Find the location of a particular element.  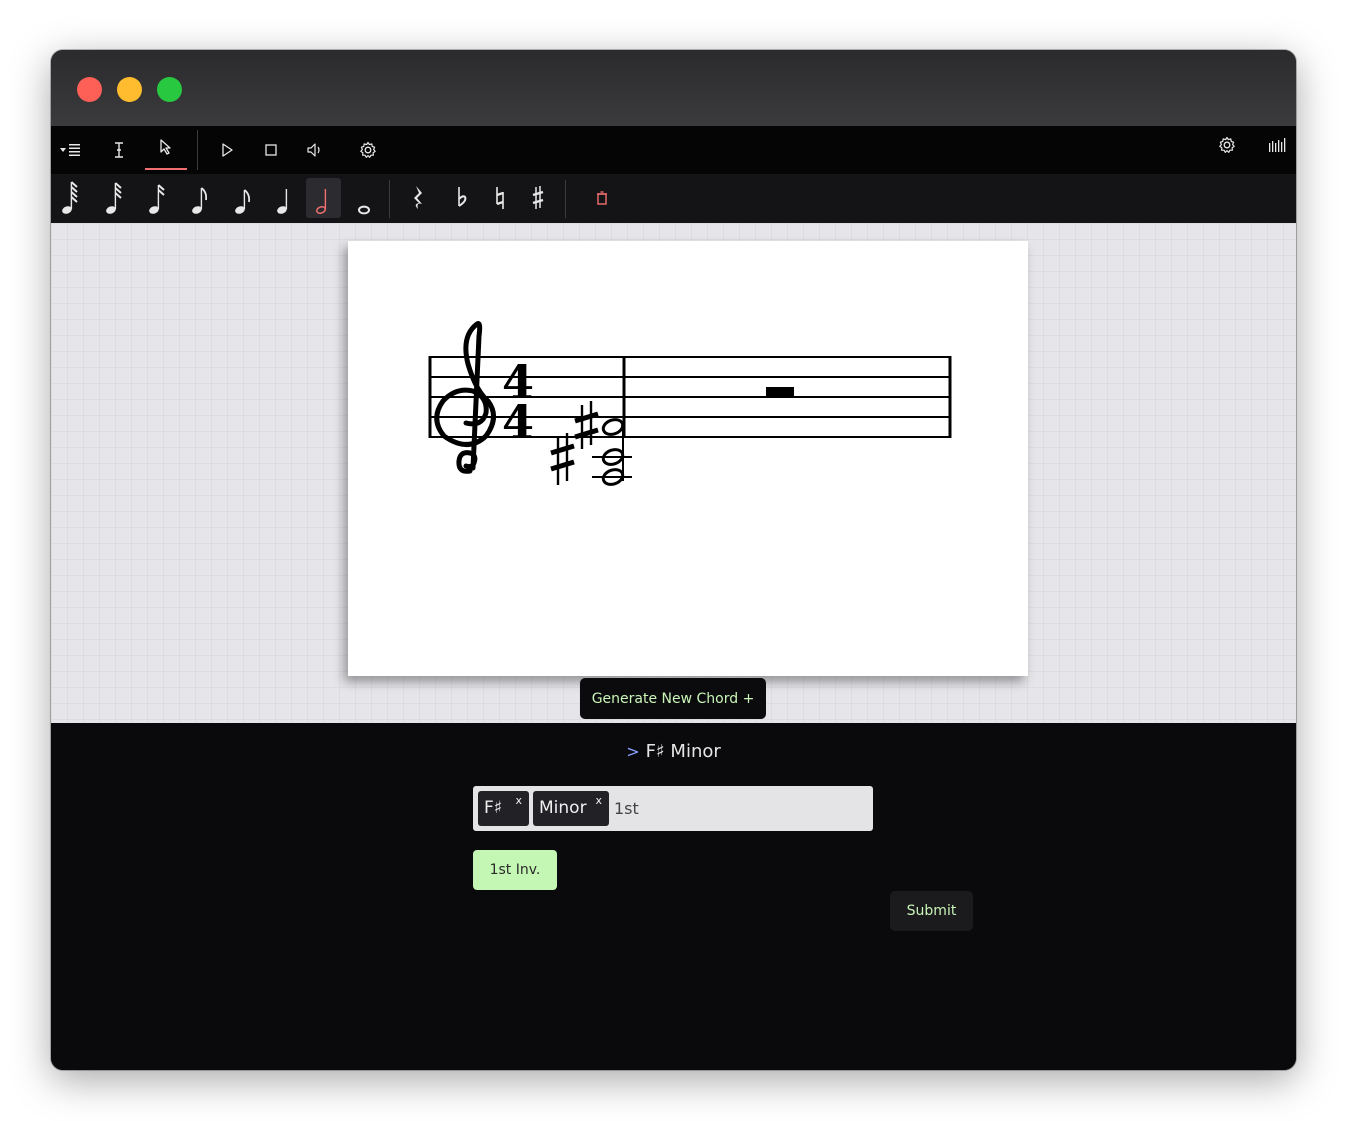

play-button is located at coordinates (227, 150).